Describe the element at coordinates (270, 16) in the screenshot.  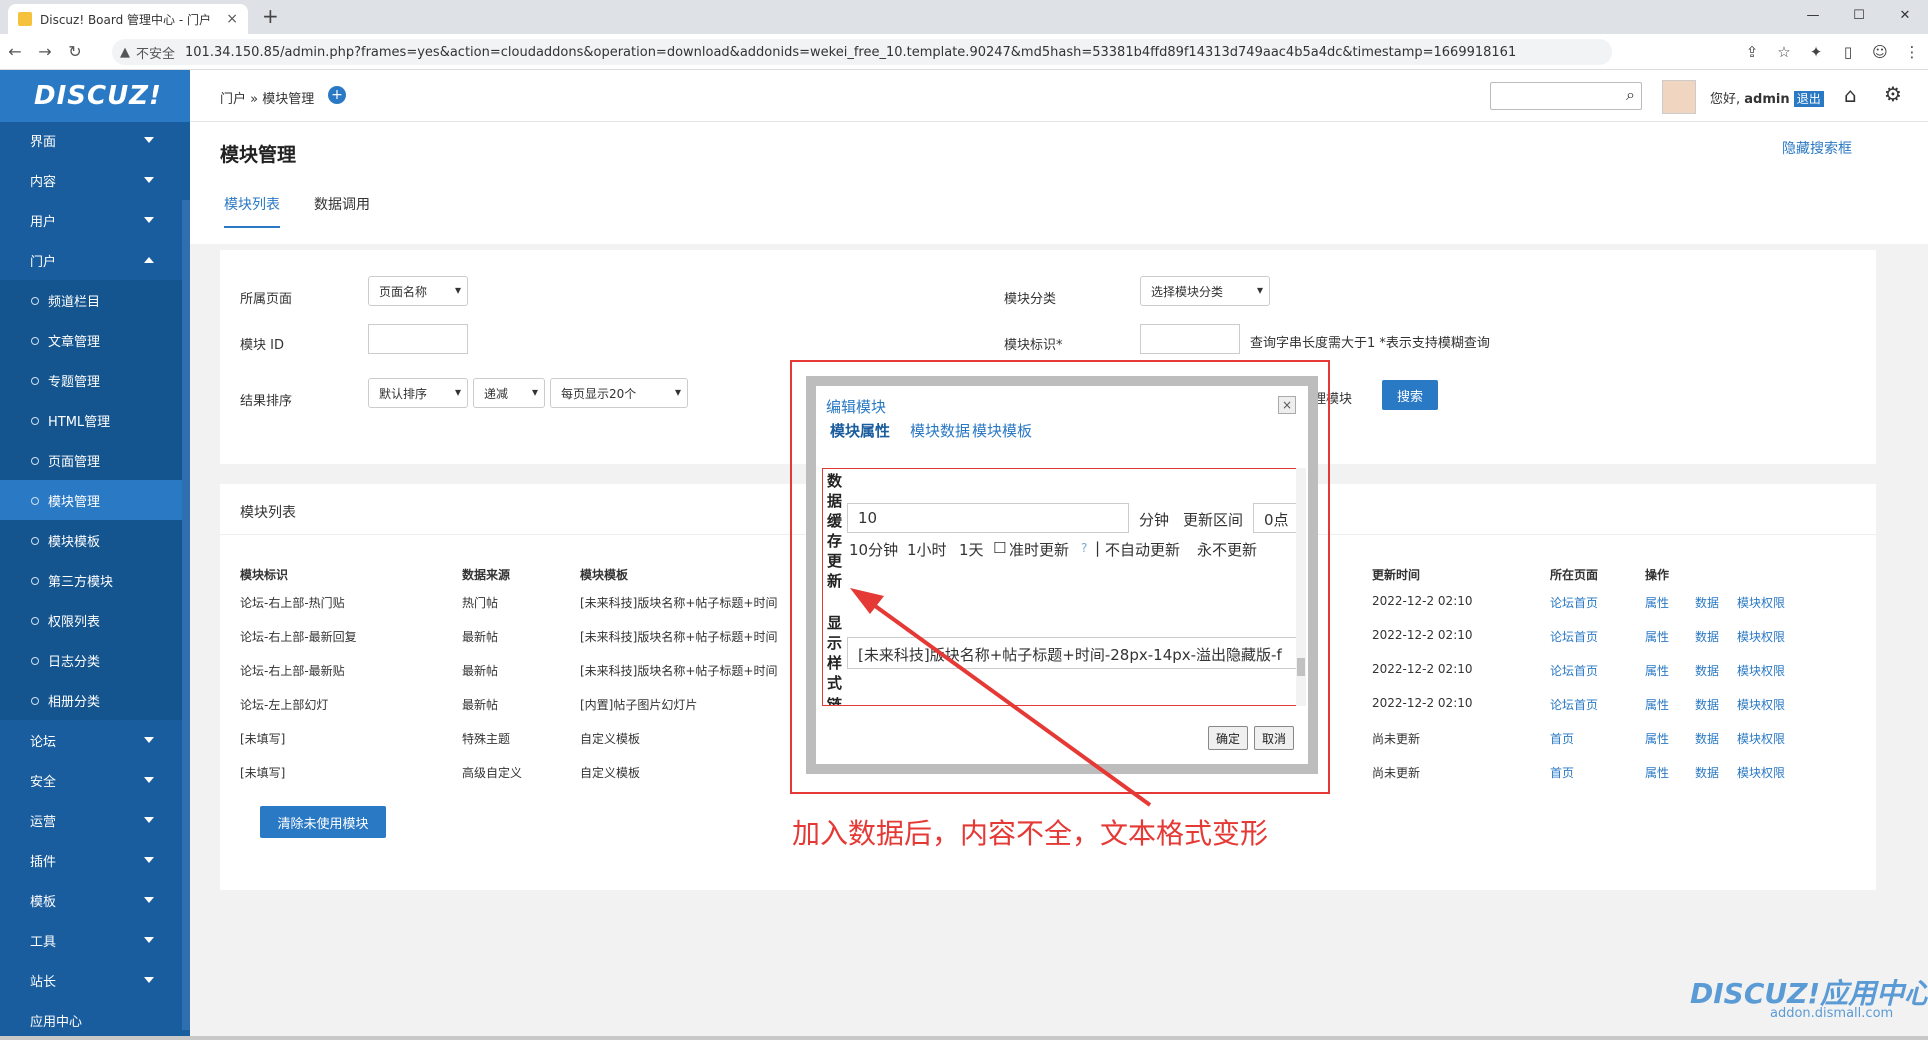
I see `new-tab-button: +` at that location.